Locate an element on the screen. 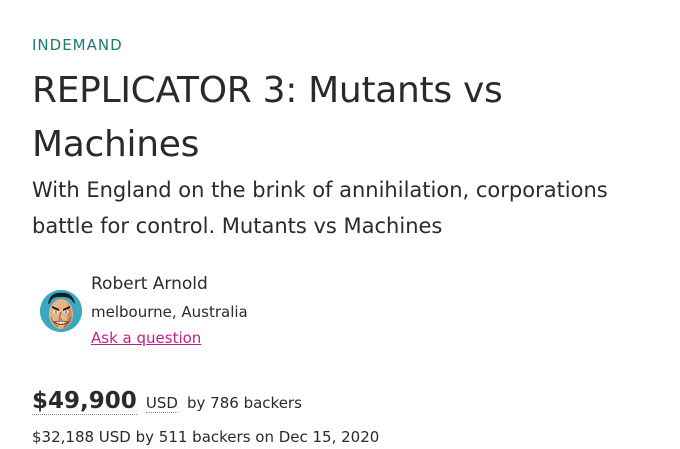  indemand-badge: INDEMAND is located at coordinates (77, 45).